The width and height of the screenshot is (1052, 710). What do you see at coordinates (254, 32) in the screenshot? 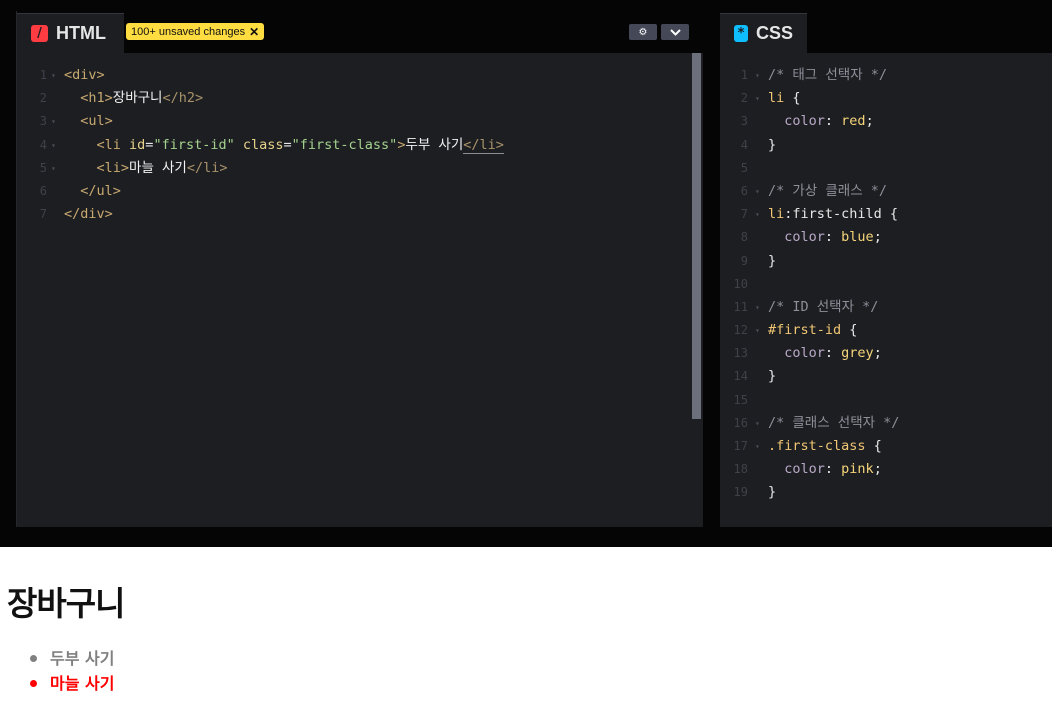
I see `close-icon: ✕` at bounding box center [254, 32].